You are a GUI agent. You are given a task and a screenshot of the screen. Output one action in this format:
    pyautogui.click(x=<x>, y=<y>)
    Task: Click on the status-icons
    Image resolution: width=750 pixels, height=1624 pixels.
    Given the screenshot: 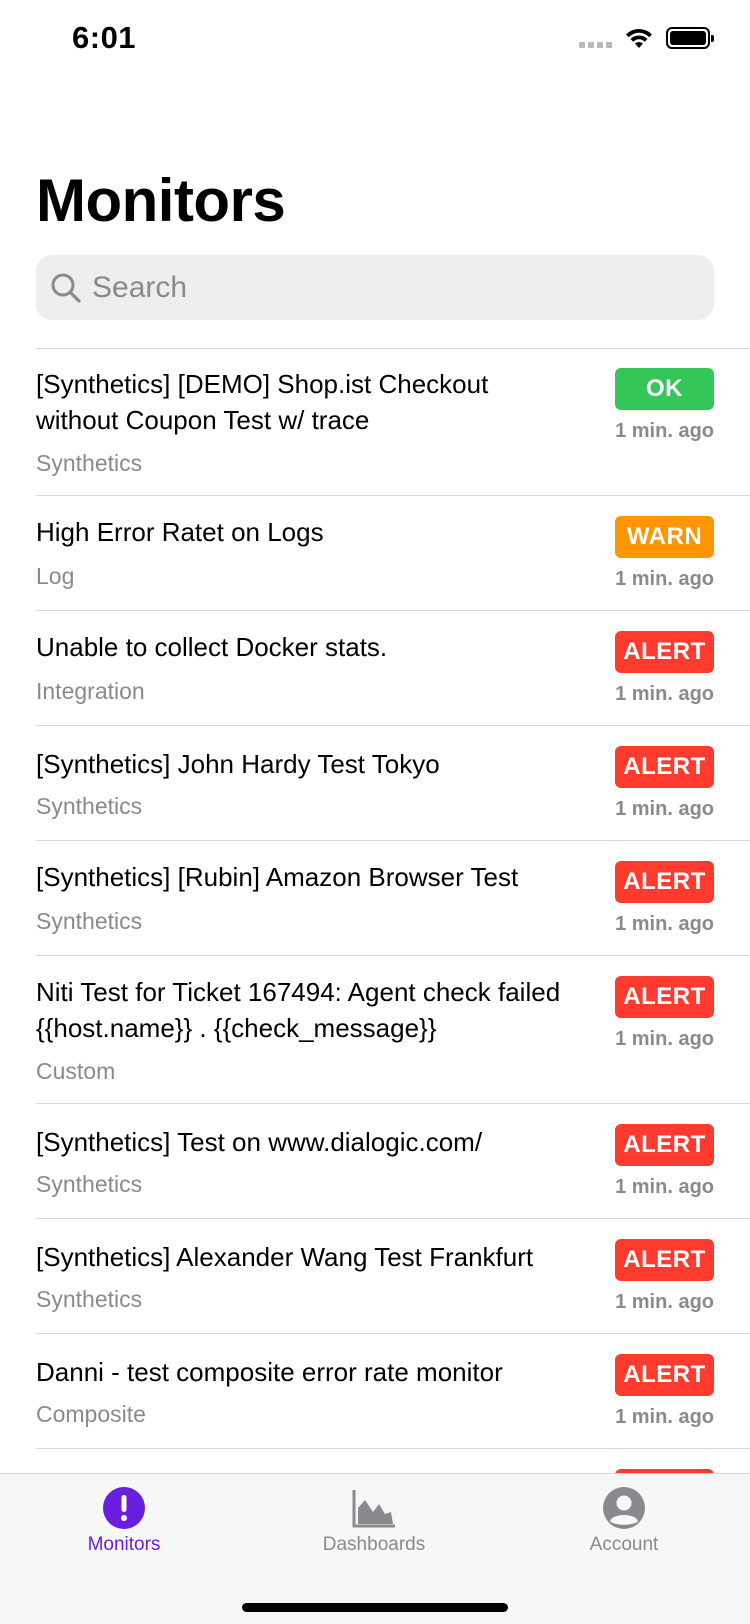 What is the action you would take?
    pyautogui.click(x=646, y=38)
    